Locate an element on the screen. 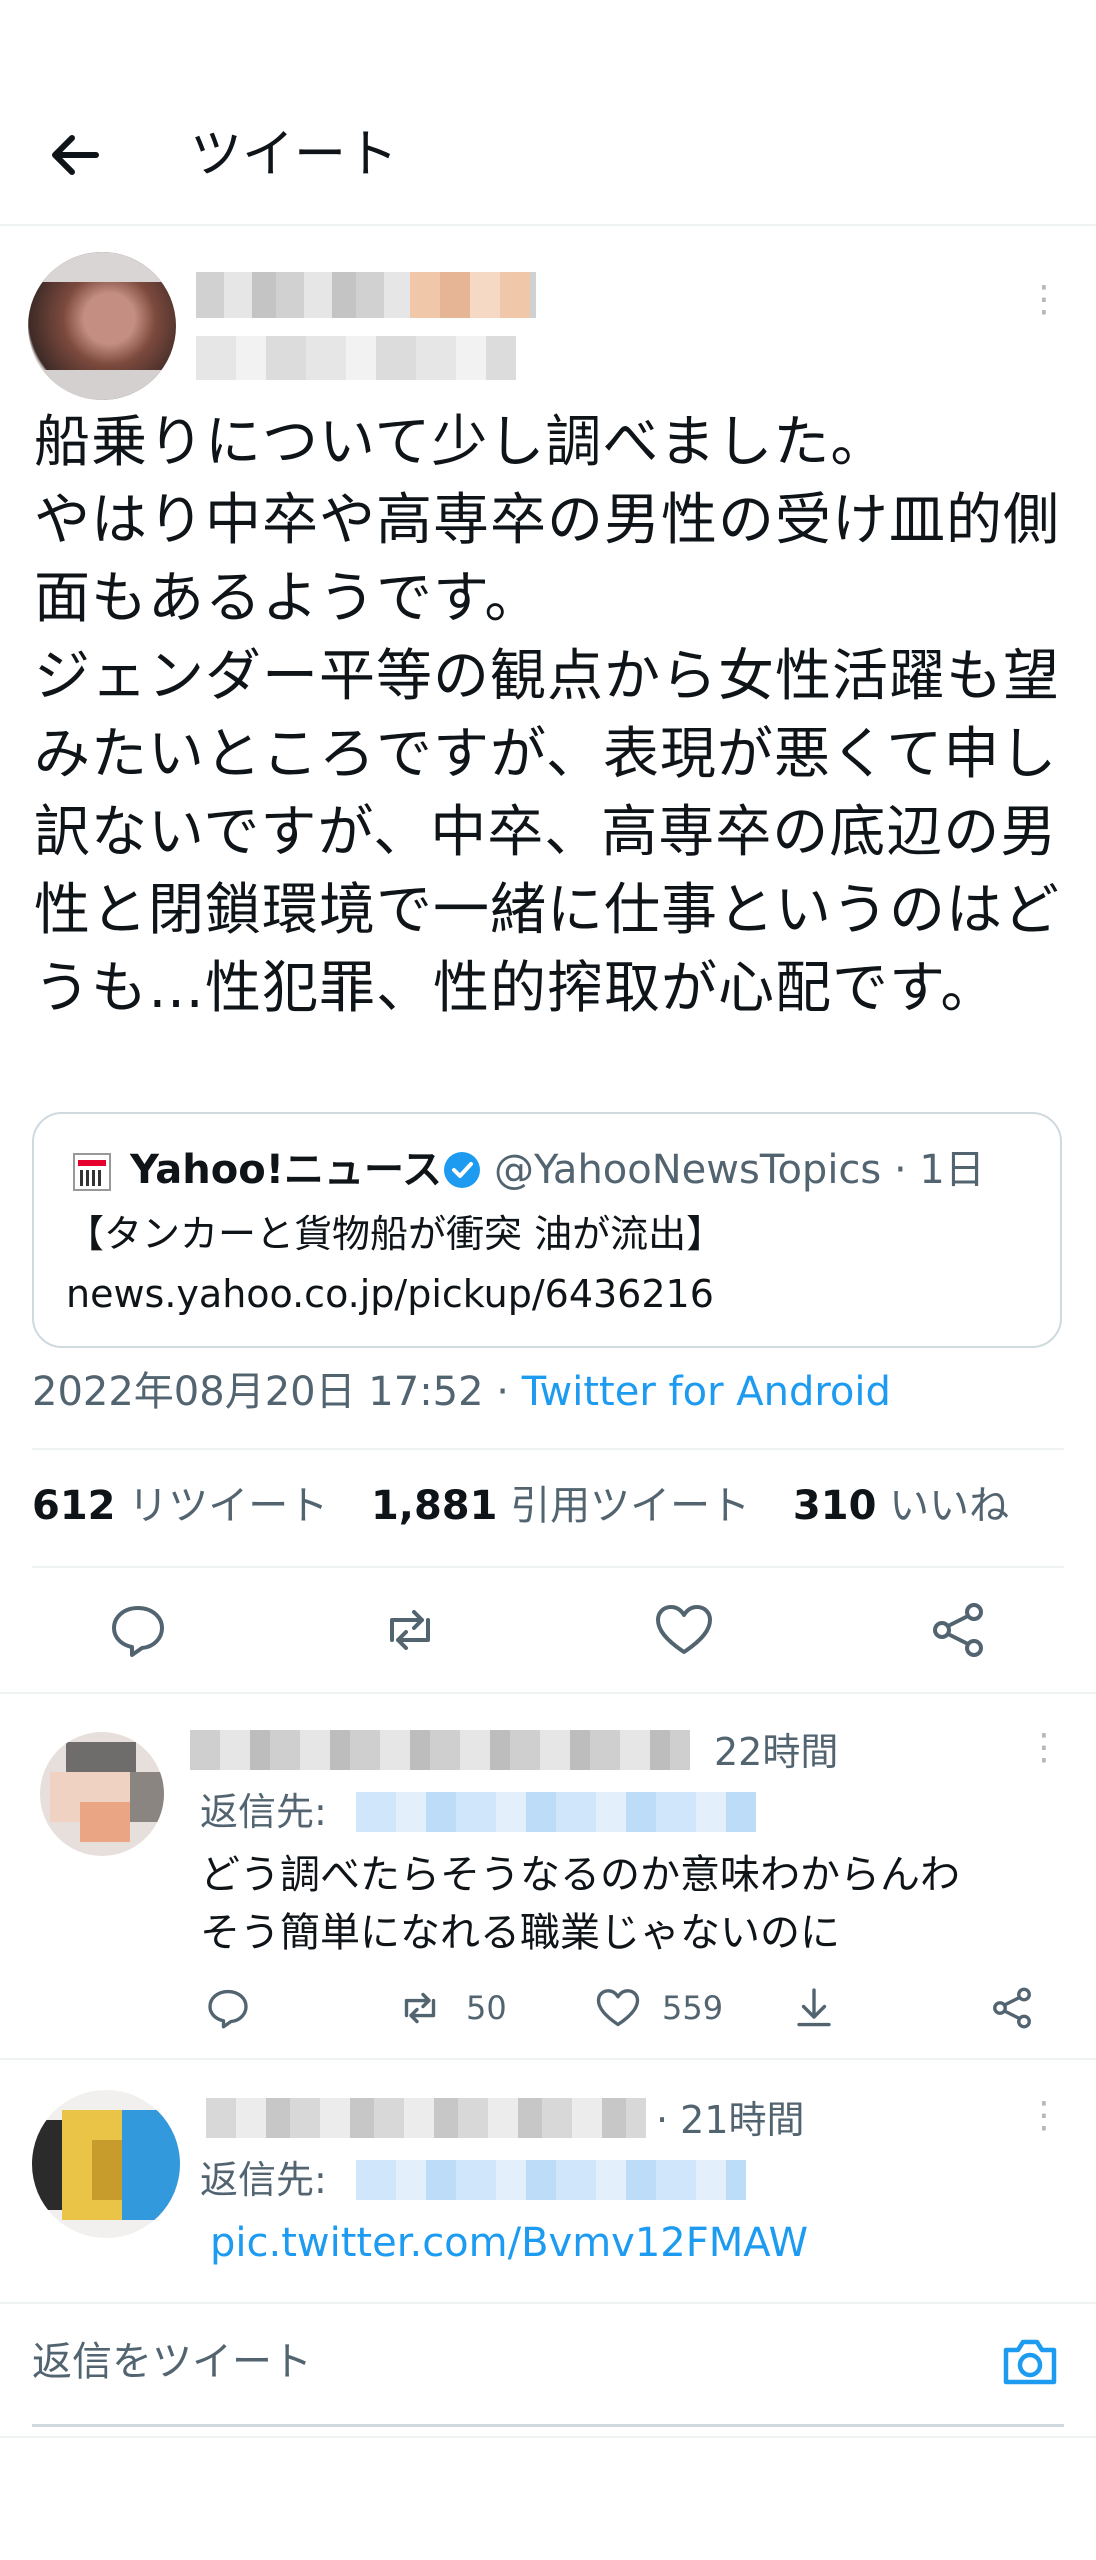 The image size is (1096, 2560). camera-icon is located at coordinates (1030, 2362).